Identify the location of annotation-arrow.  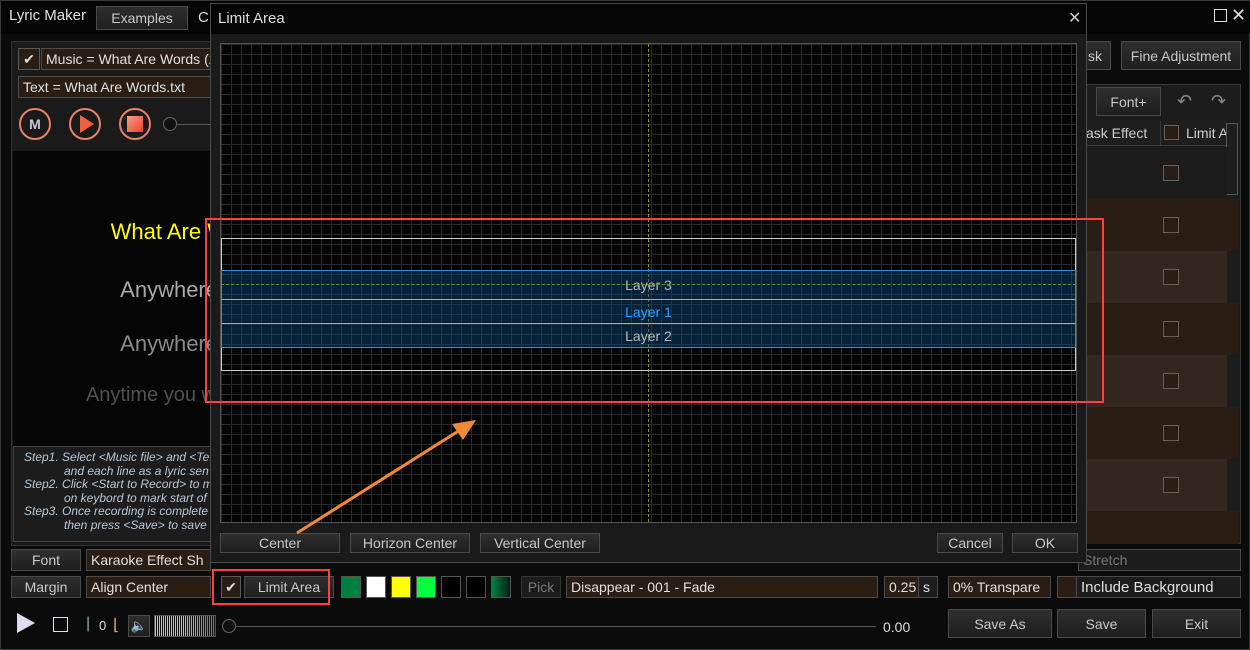
(386, 477).